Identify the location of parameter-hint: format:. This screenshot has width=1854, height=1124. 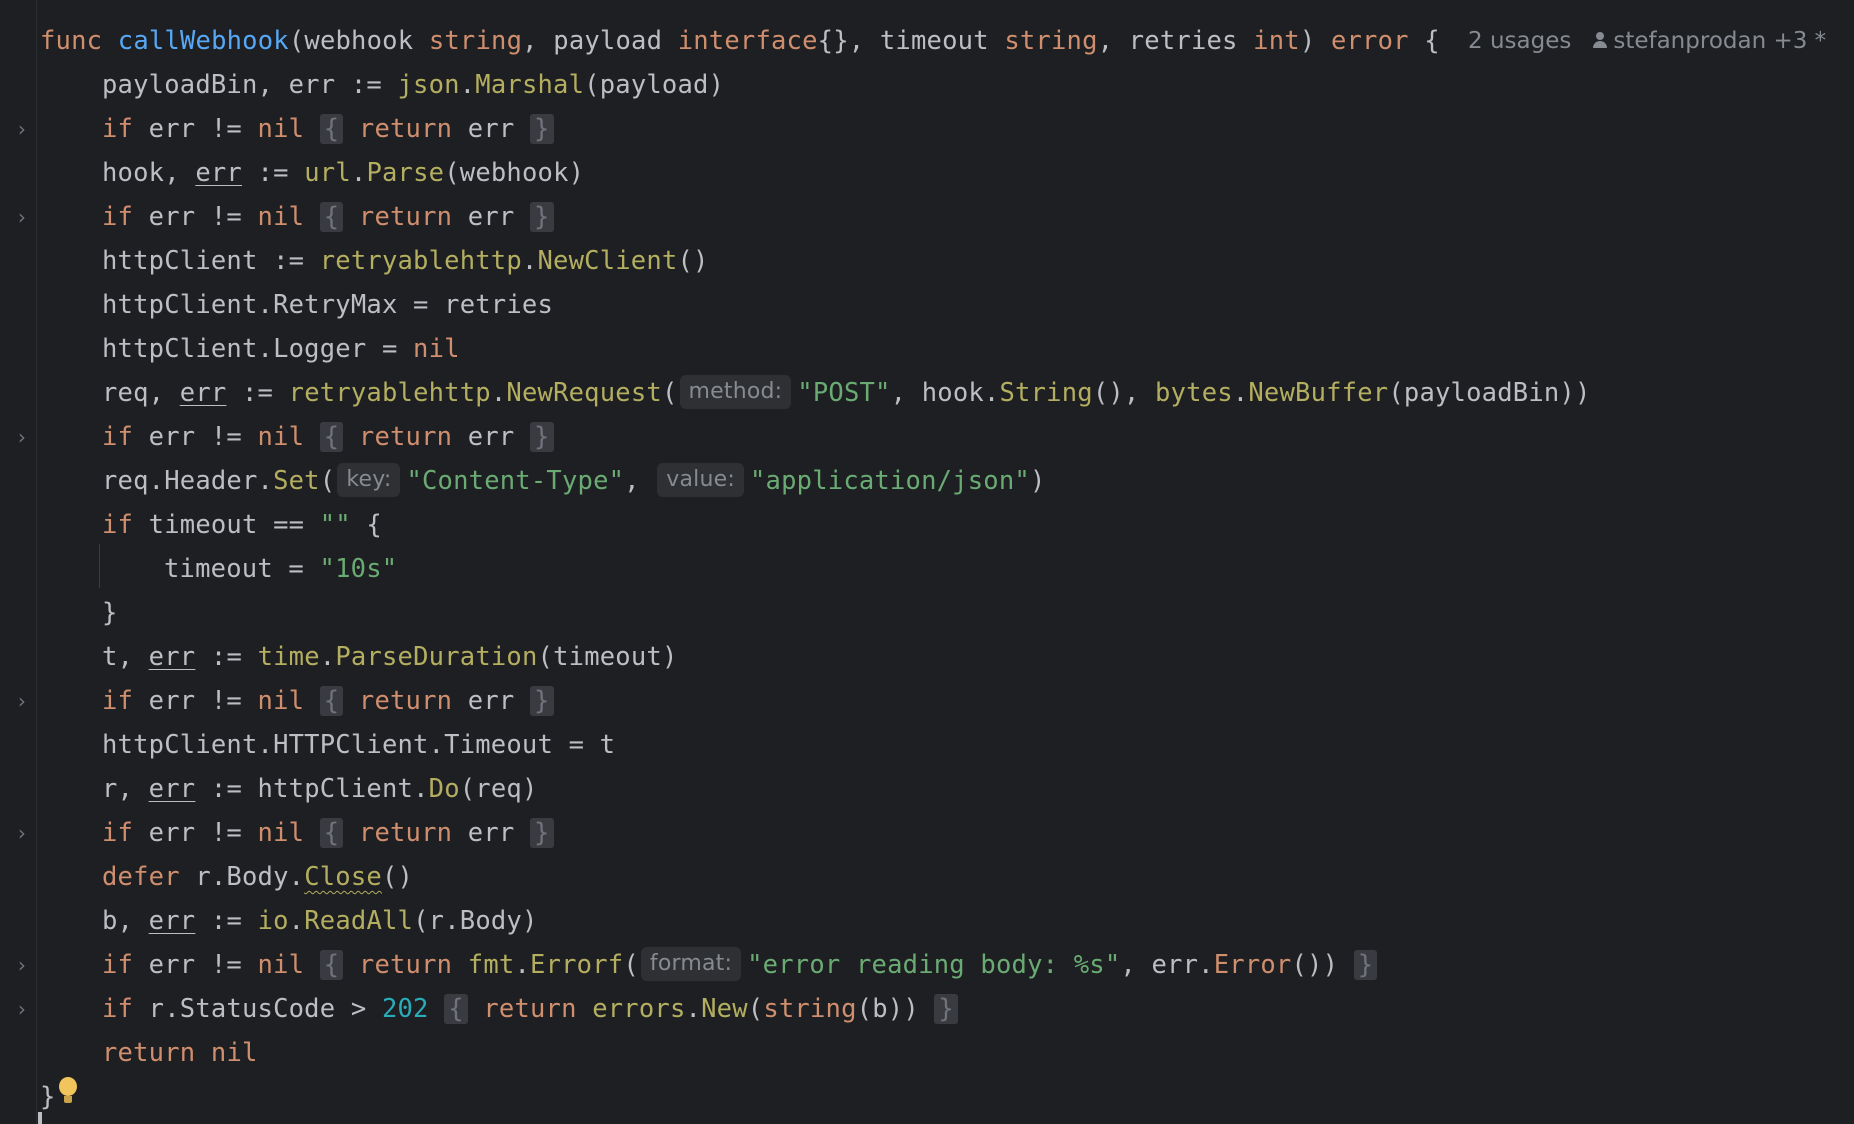
(691, 964).